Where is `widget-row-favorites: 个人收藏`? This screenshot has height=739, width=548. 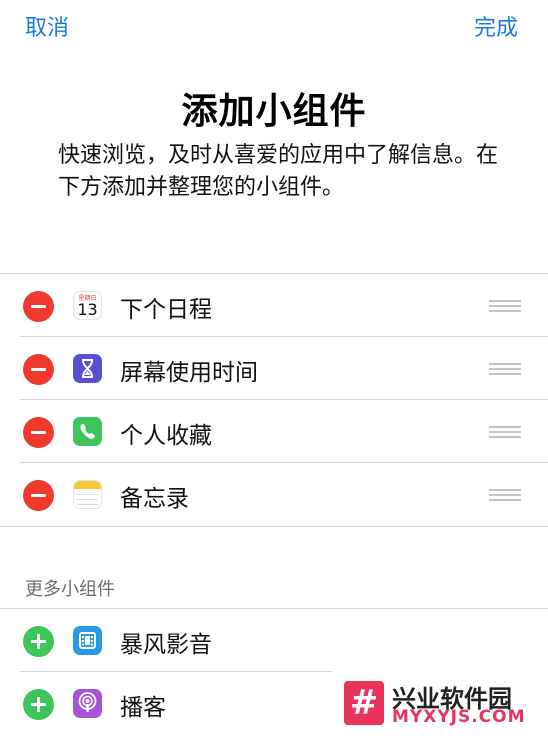 widget-row-favorites: 个人收藏 is located at coordinates (274, 431).